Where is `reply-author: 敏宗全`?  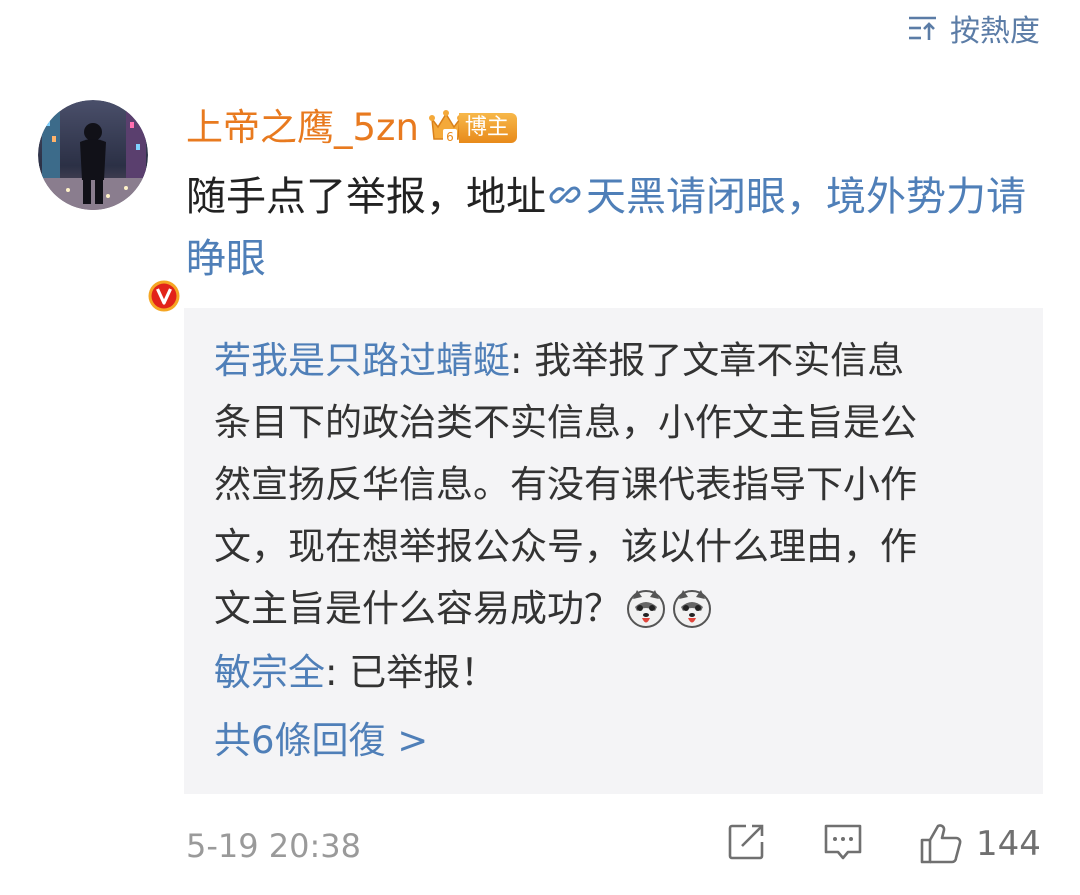
reply-author: 敏宗全 is located at coordinates (269, 672).